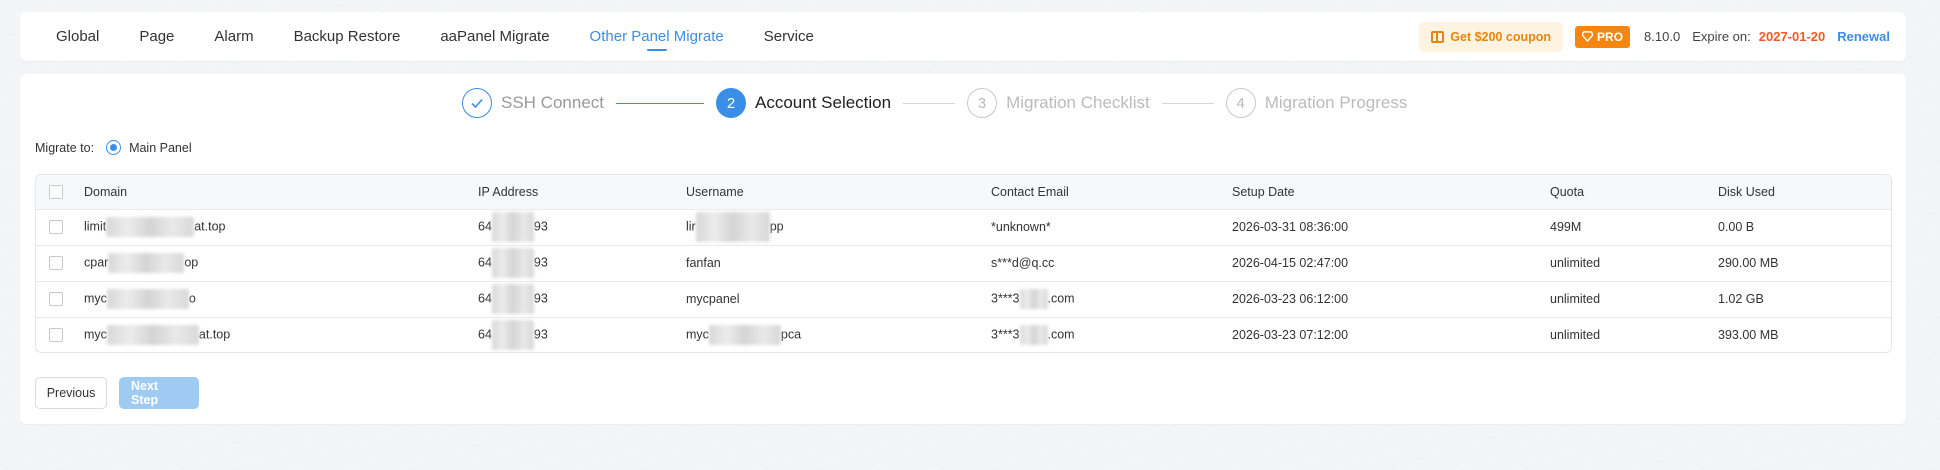 The image size is (1940, 470). Describe the element at coordinates (281, 227) in the screenshot. I see `domain-cell: limit at.top` at that location.